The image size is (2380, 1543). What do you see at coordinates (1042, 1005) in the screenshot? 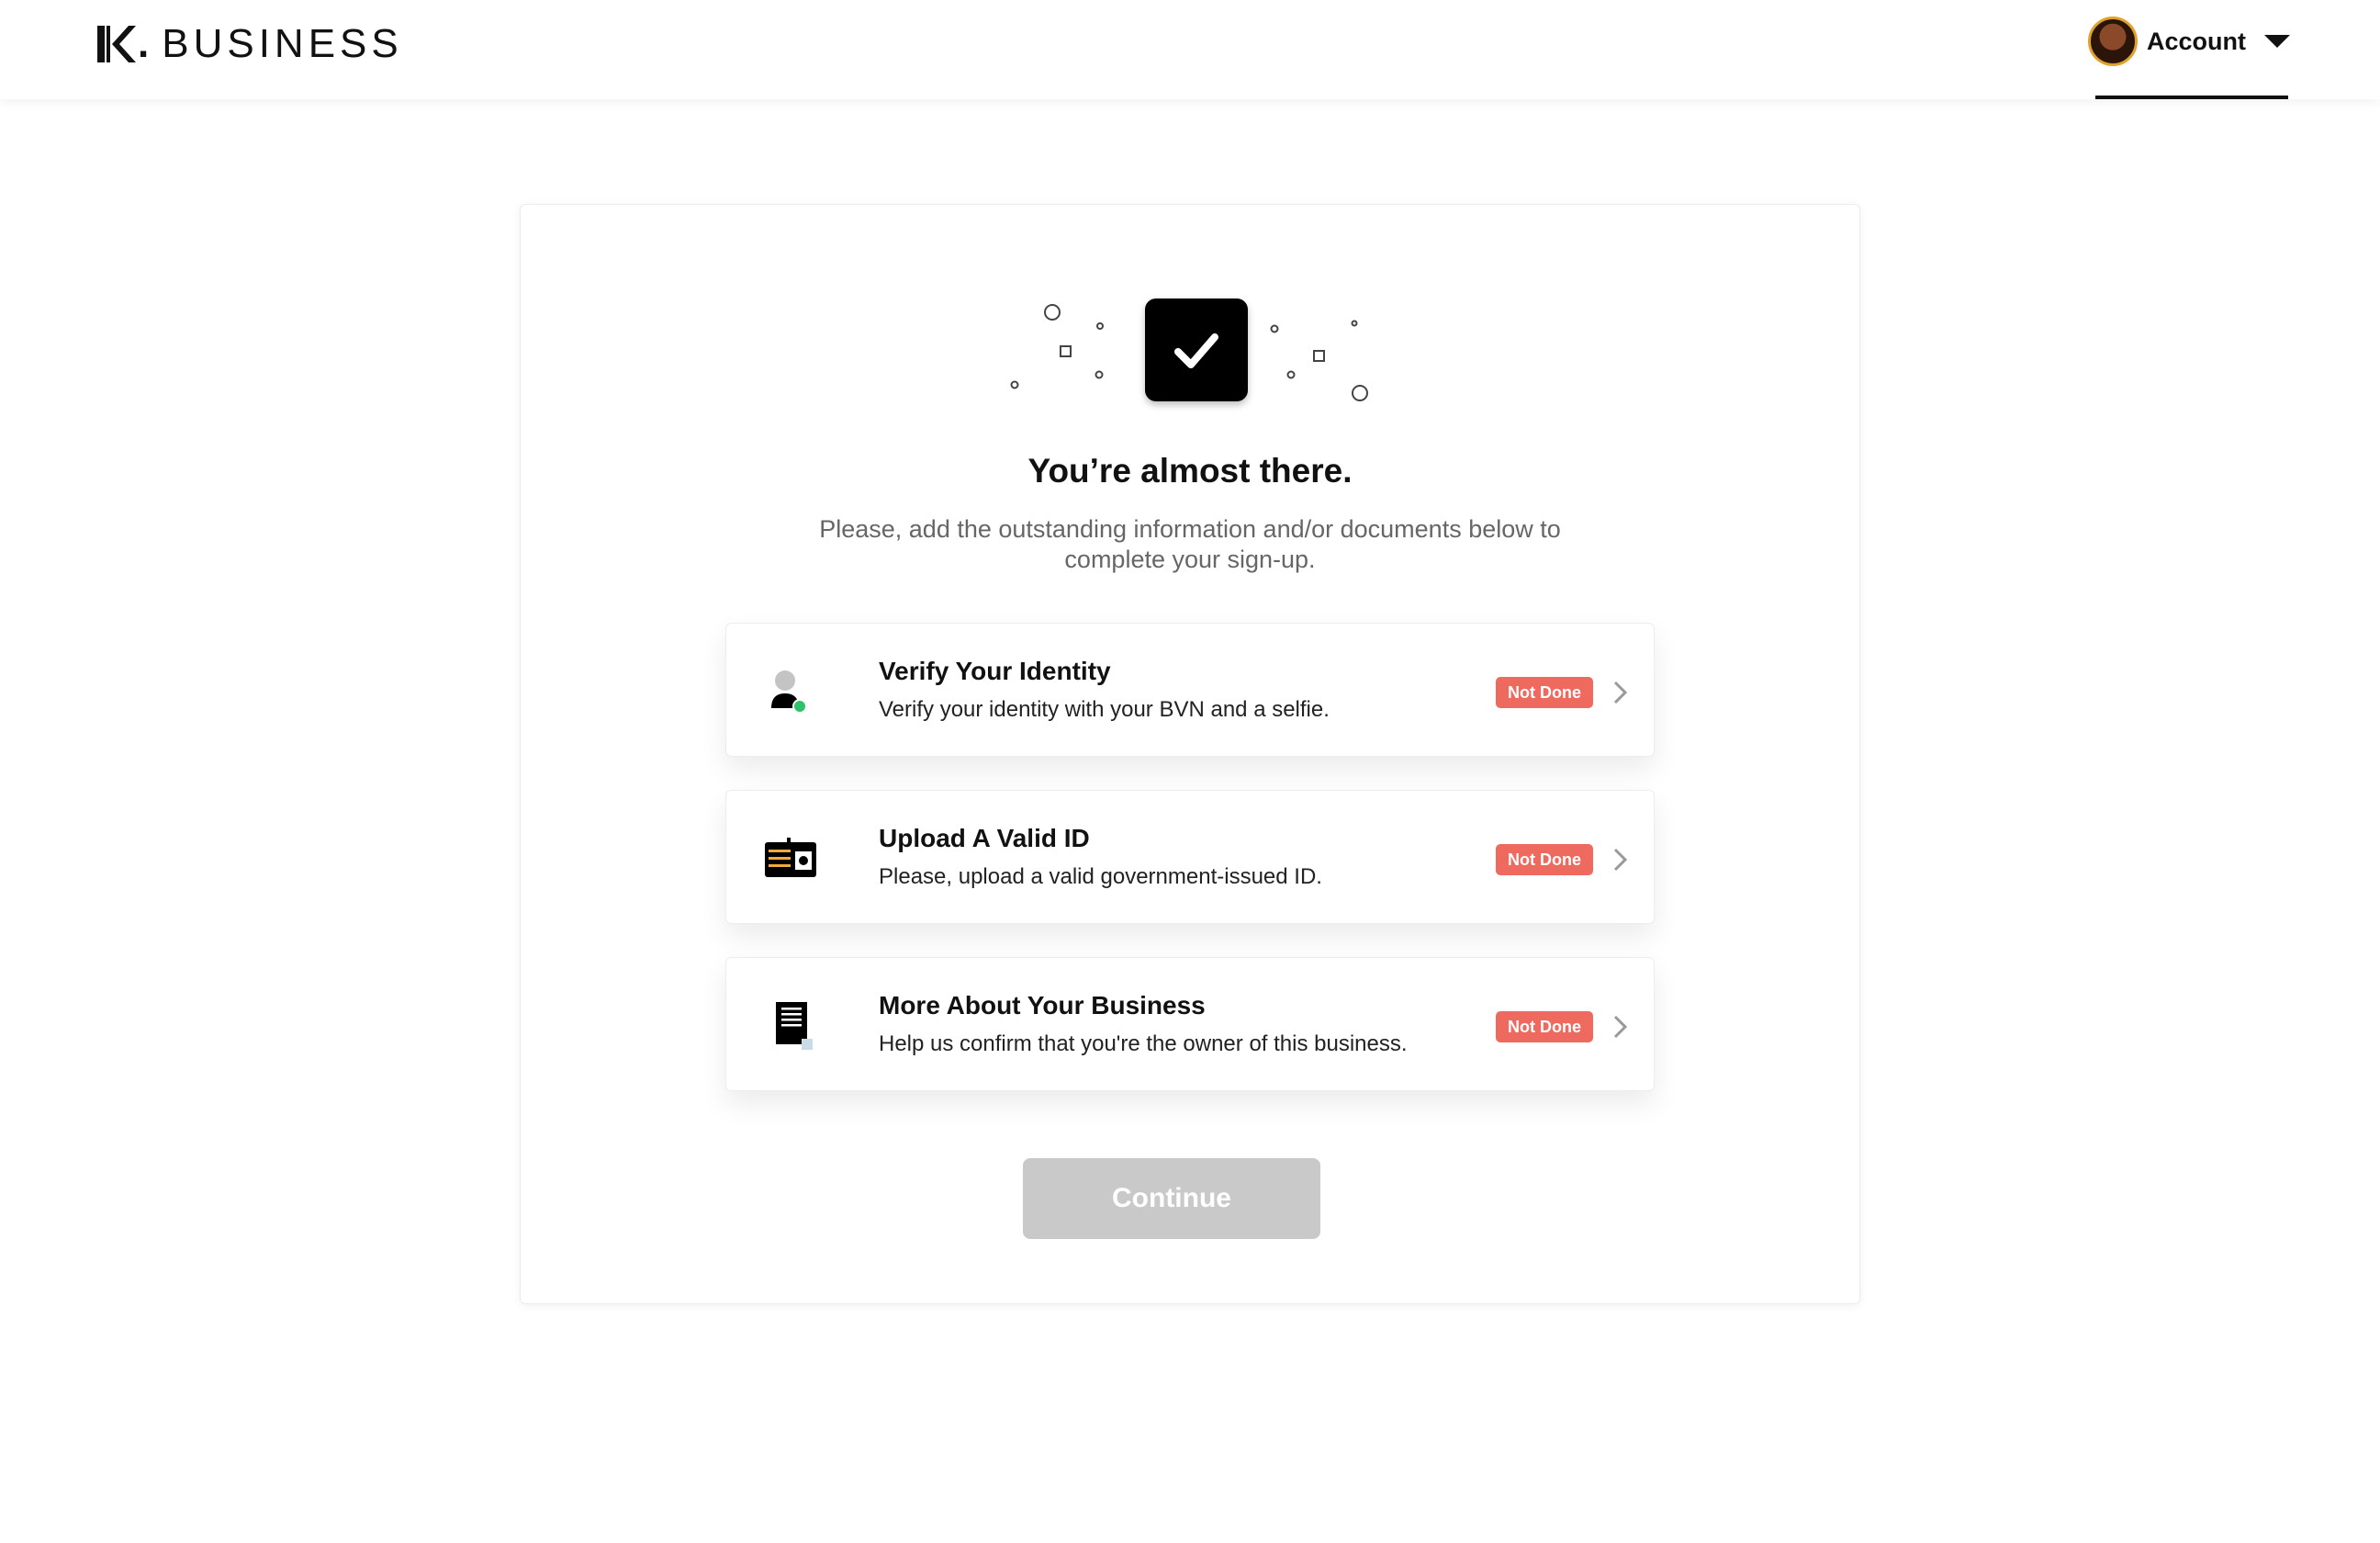
I see `task-title: More About Your Business` at bounding box center [1042, 1005].